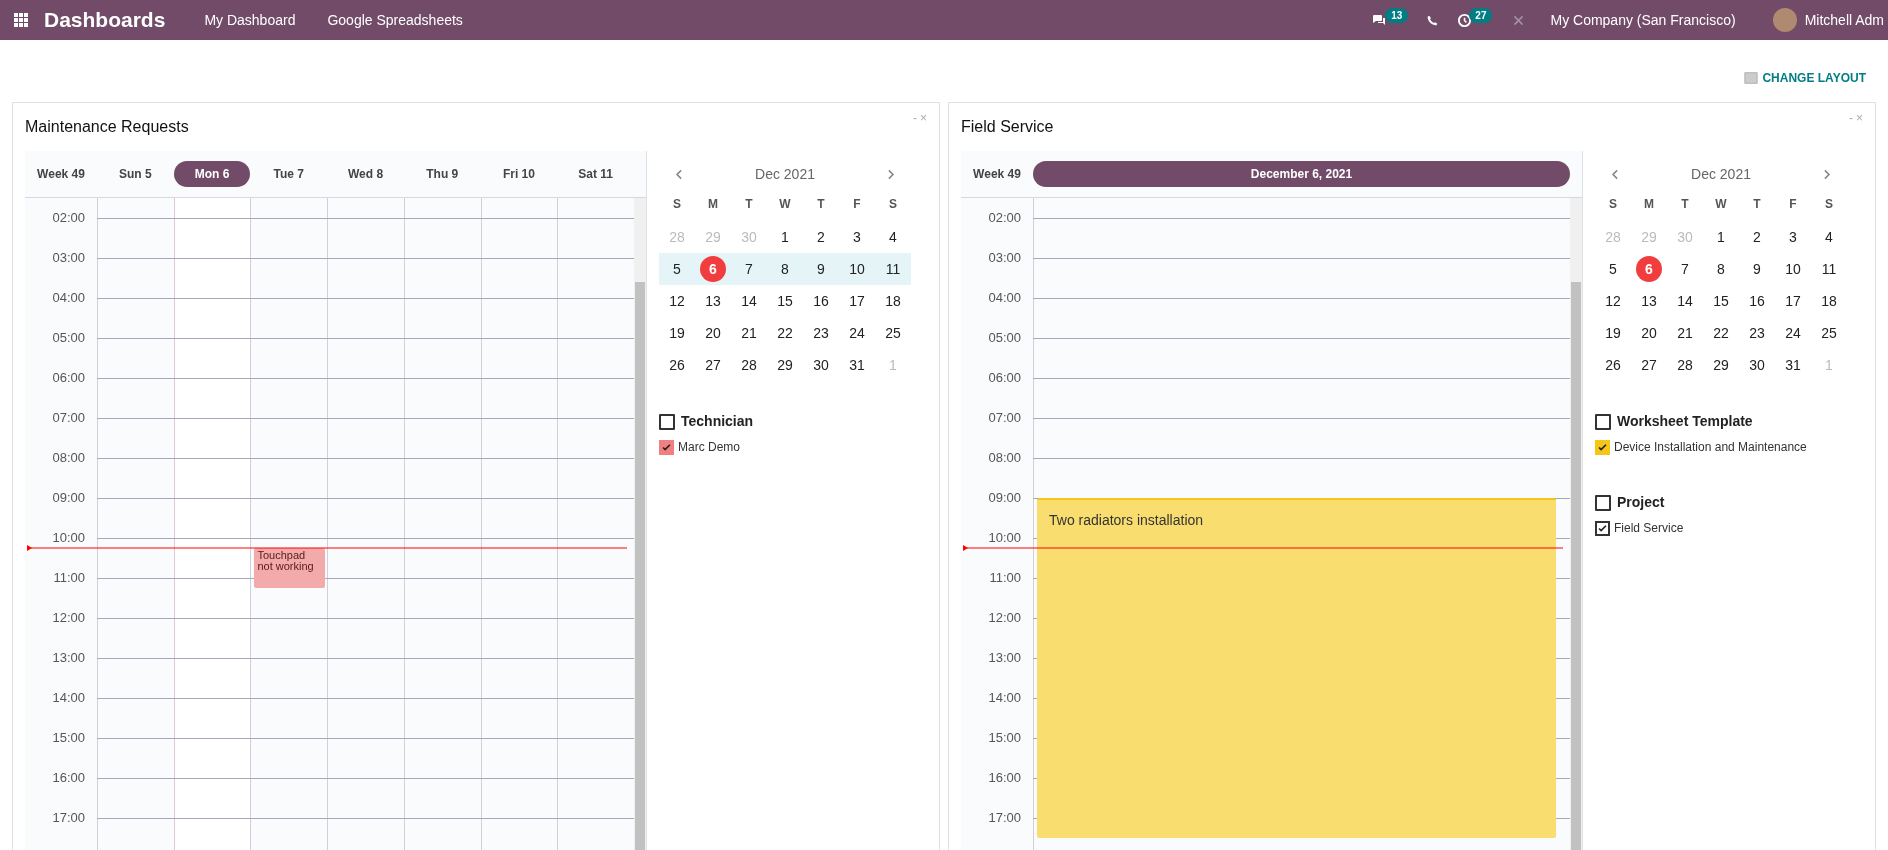  I want to click on menu-item: Google Spreadsheets, so click(395, 20).